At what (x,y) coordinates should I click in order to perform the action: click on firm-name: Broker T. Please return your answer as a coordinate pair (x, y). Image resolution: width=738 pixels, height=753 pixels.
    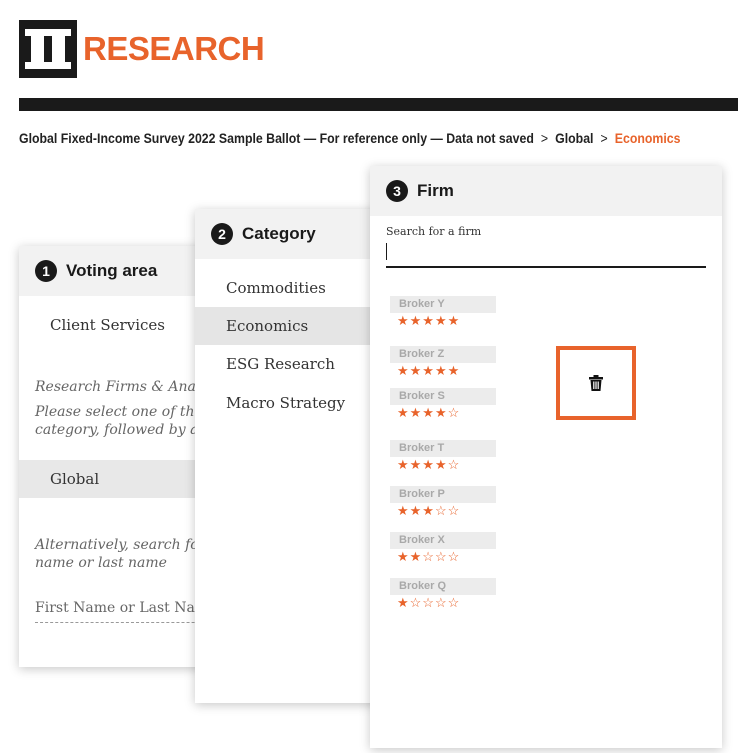
    Looking at the image, I should click on (443, 448).